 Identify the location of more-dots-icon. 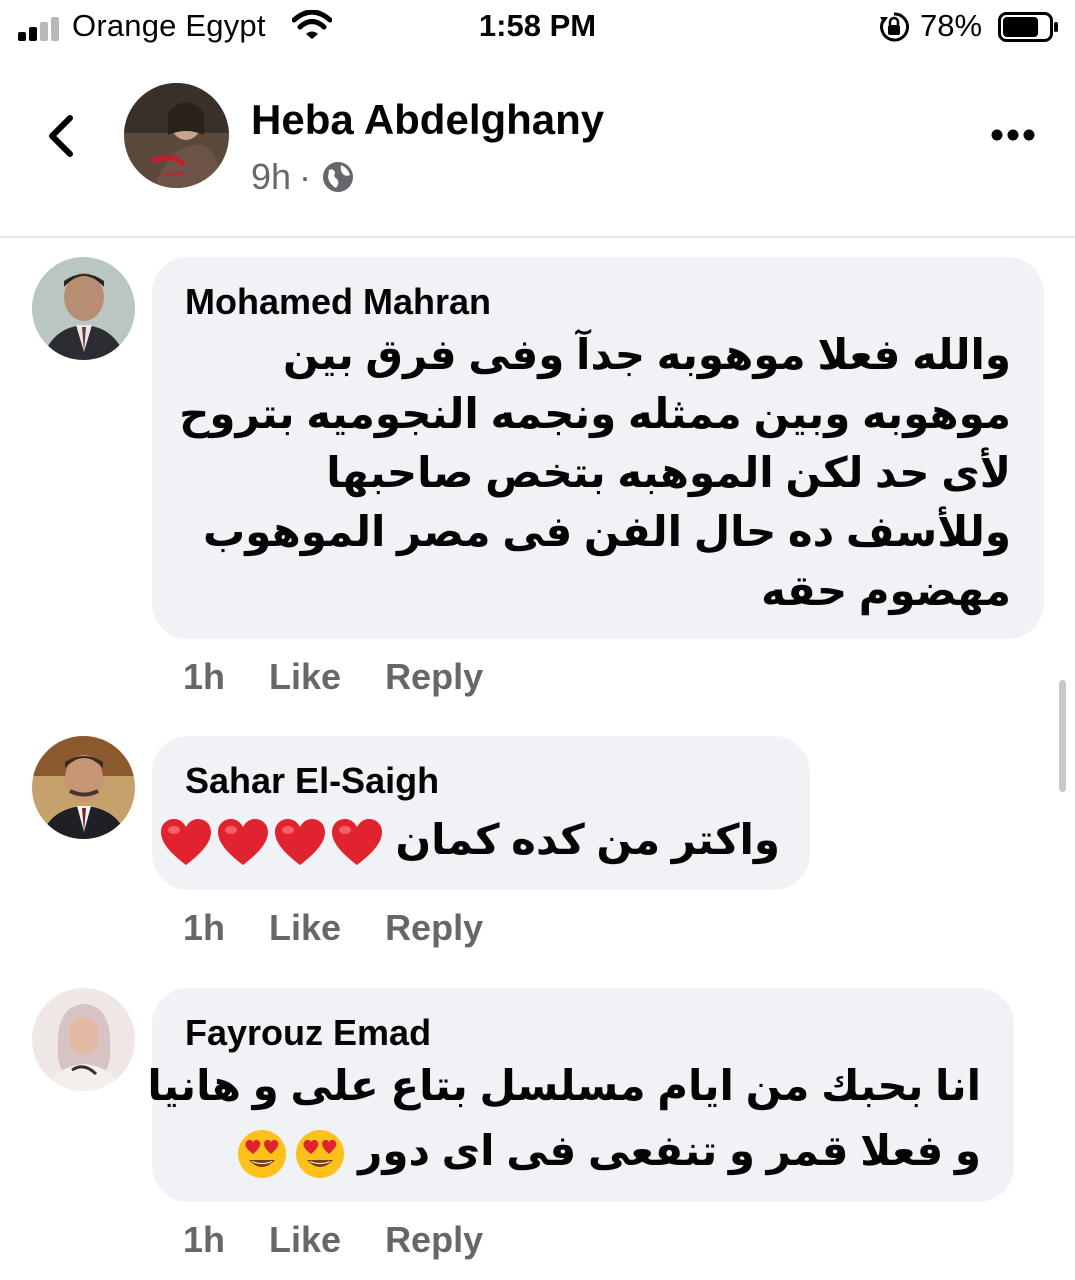
(1013, 135).